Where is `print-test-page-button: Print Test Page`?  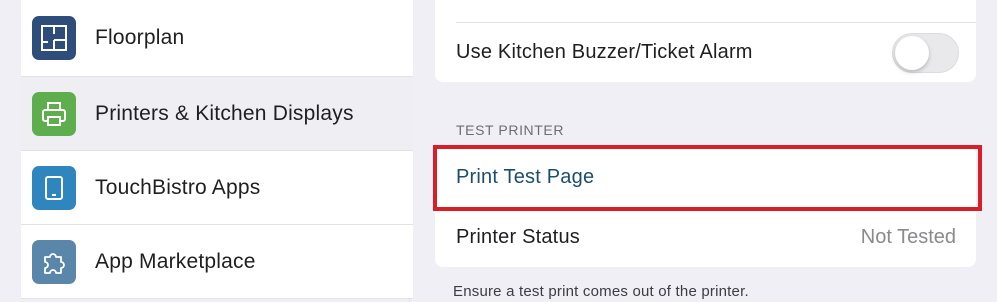 print-test-page-button: Print Test Page is located at coordinates (525, 177).